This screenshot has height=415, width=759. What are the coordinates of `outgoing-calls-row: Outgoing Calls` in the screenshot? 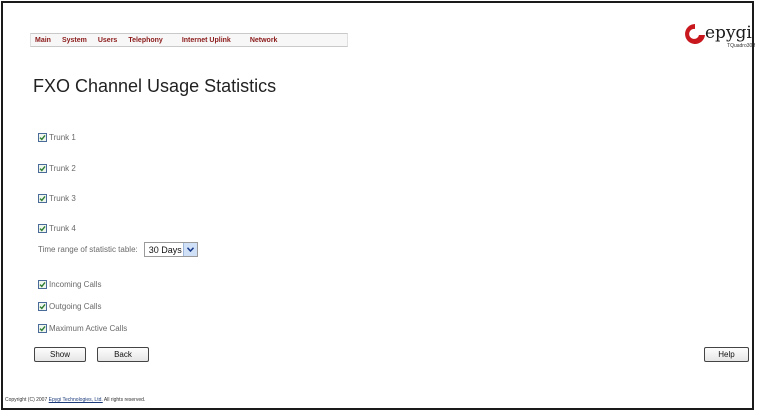 It's located at (69, 306).